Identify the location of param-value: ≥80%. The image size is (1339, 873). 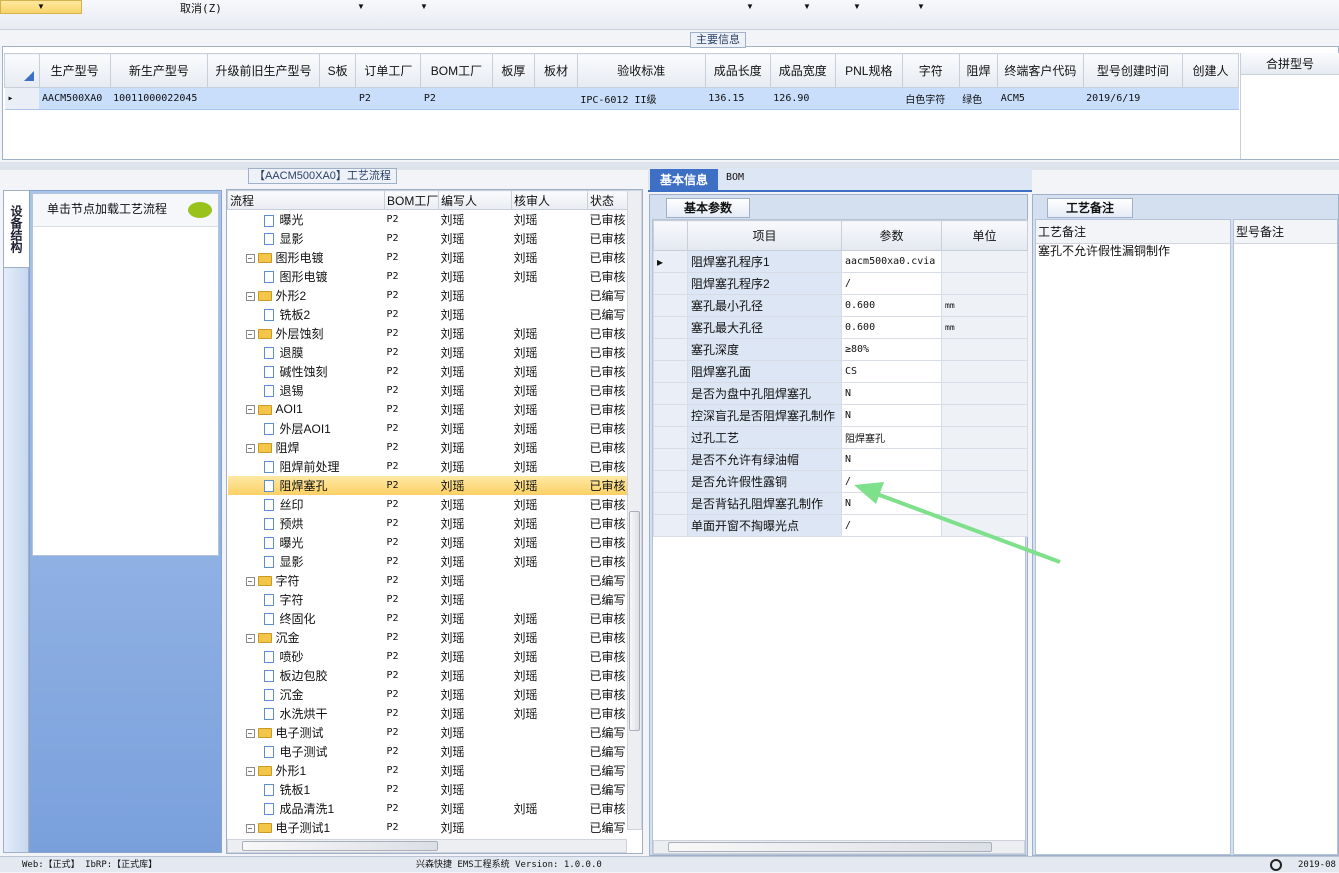
(891, 349).